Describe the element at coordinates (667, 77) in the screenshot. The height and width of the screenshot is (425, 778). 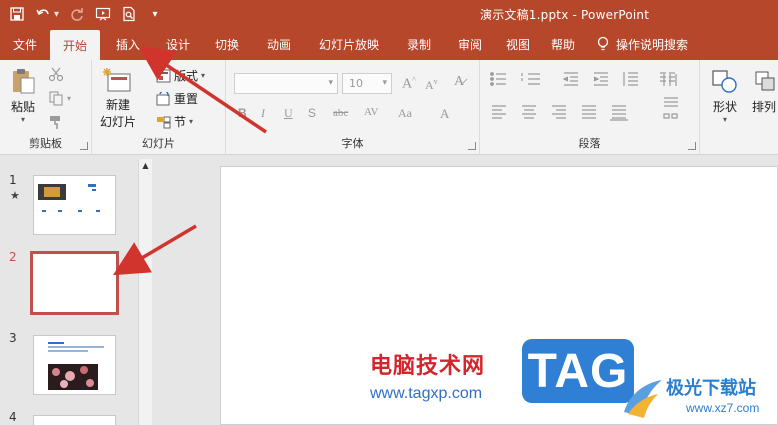
I see `columns-icon` at that location.